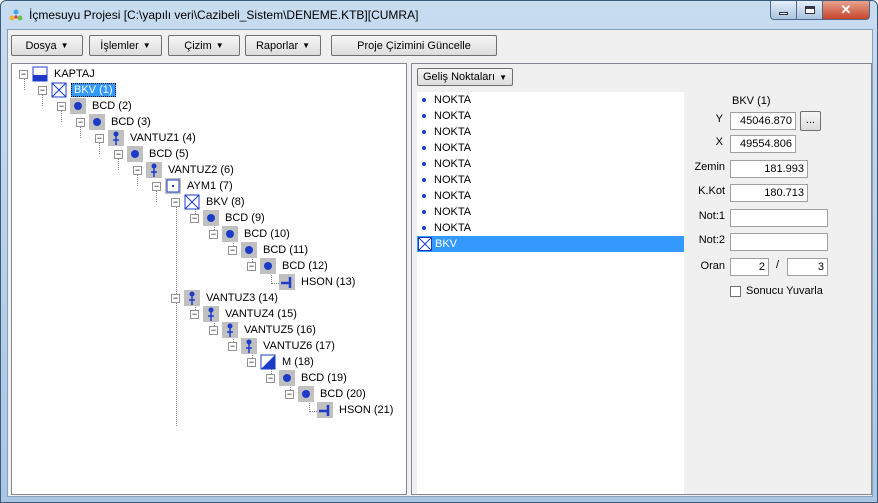 This screenshot has height=503, width=878. Describe the element at coordinates (349, 410) in the screenshot. I see `tree-node: HSON (21)` at that location.